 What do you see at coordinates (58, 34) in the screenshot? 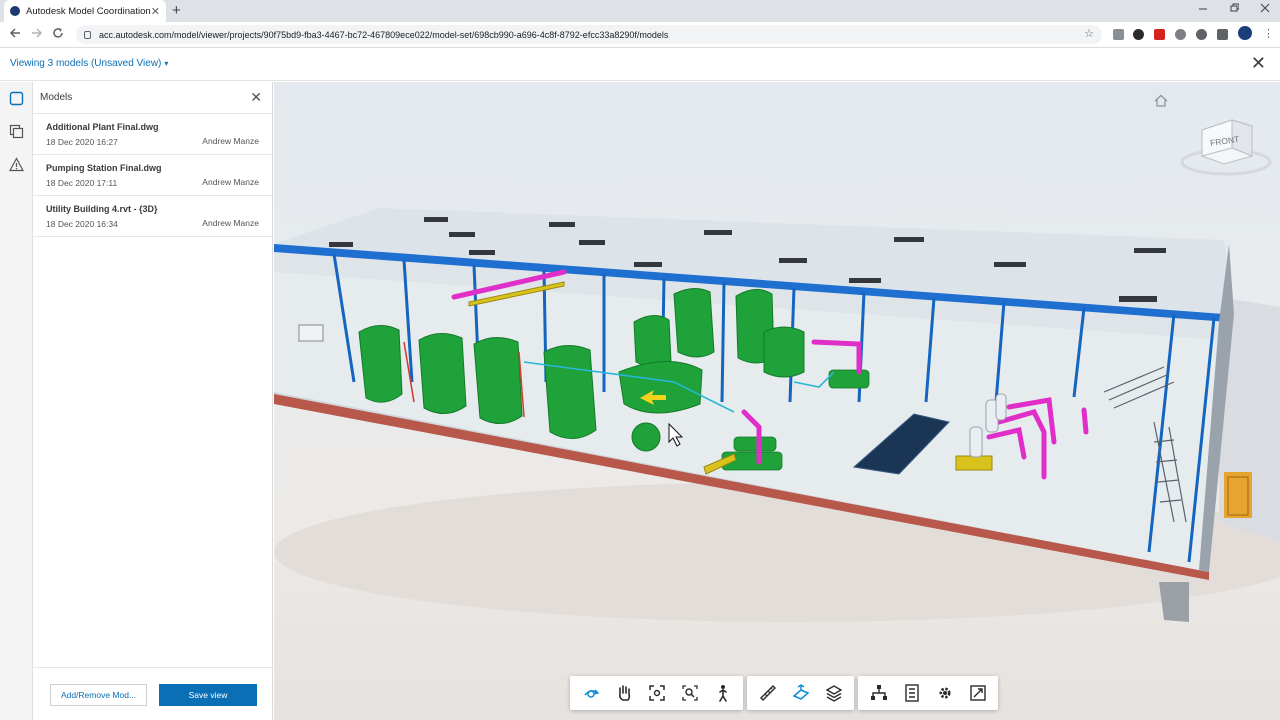
I see `reload-icon` at bounding box center [58, 34].